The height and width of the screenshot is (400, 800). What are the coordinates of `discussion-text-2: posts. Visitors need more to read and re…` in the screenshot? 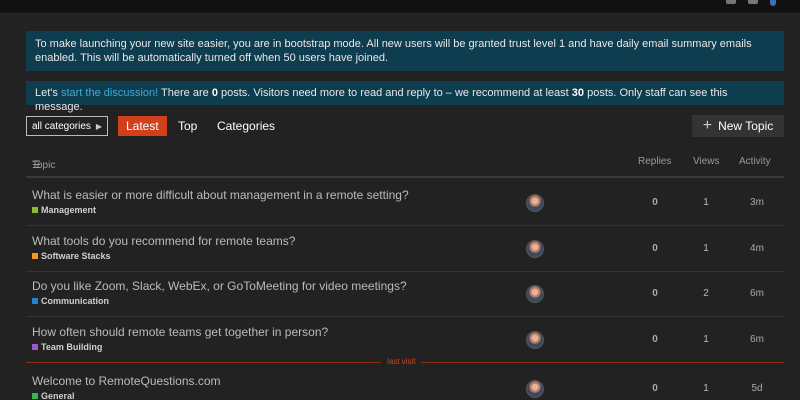 It's located at (395, 93).